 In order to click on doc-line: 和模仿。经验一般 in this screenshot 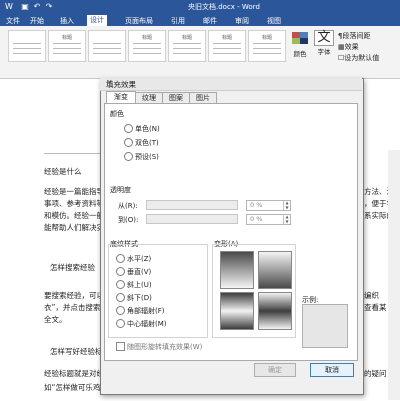, I will do `click(74, 215)`.